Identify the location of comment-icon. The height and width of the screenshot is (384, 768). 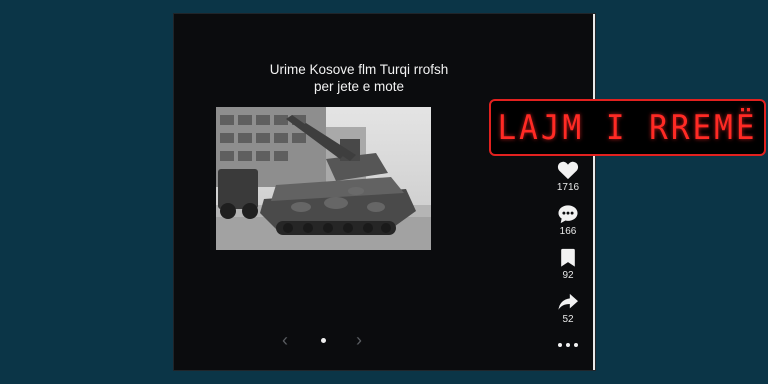
(568, 214).